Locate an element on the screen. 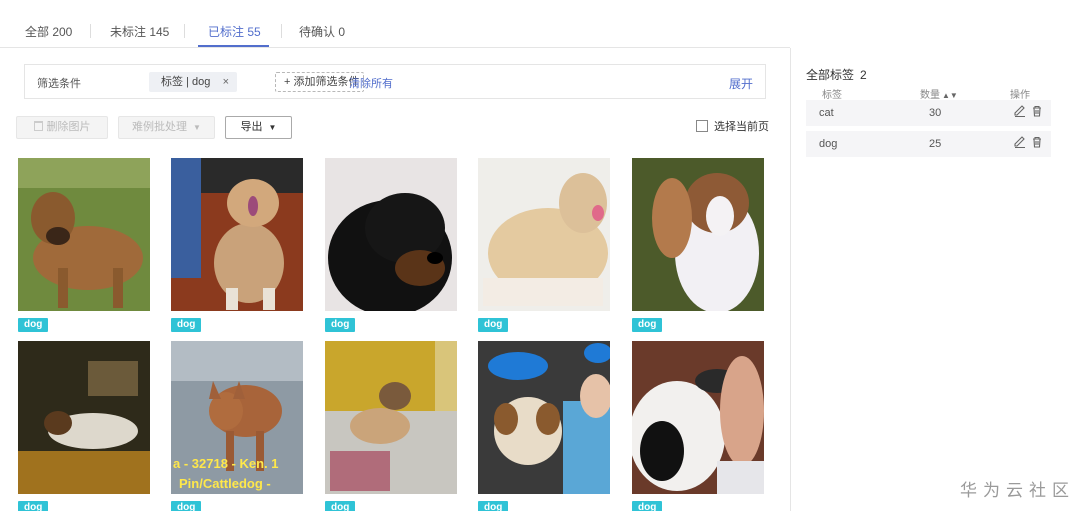 Image resolution: width=1080 pixels, height=511 pixels. export-button: 导出 ▼ is located at coordinates (258, 127).